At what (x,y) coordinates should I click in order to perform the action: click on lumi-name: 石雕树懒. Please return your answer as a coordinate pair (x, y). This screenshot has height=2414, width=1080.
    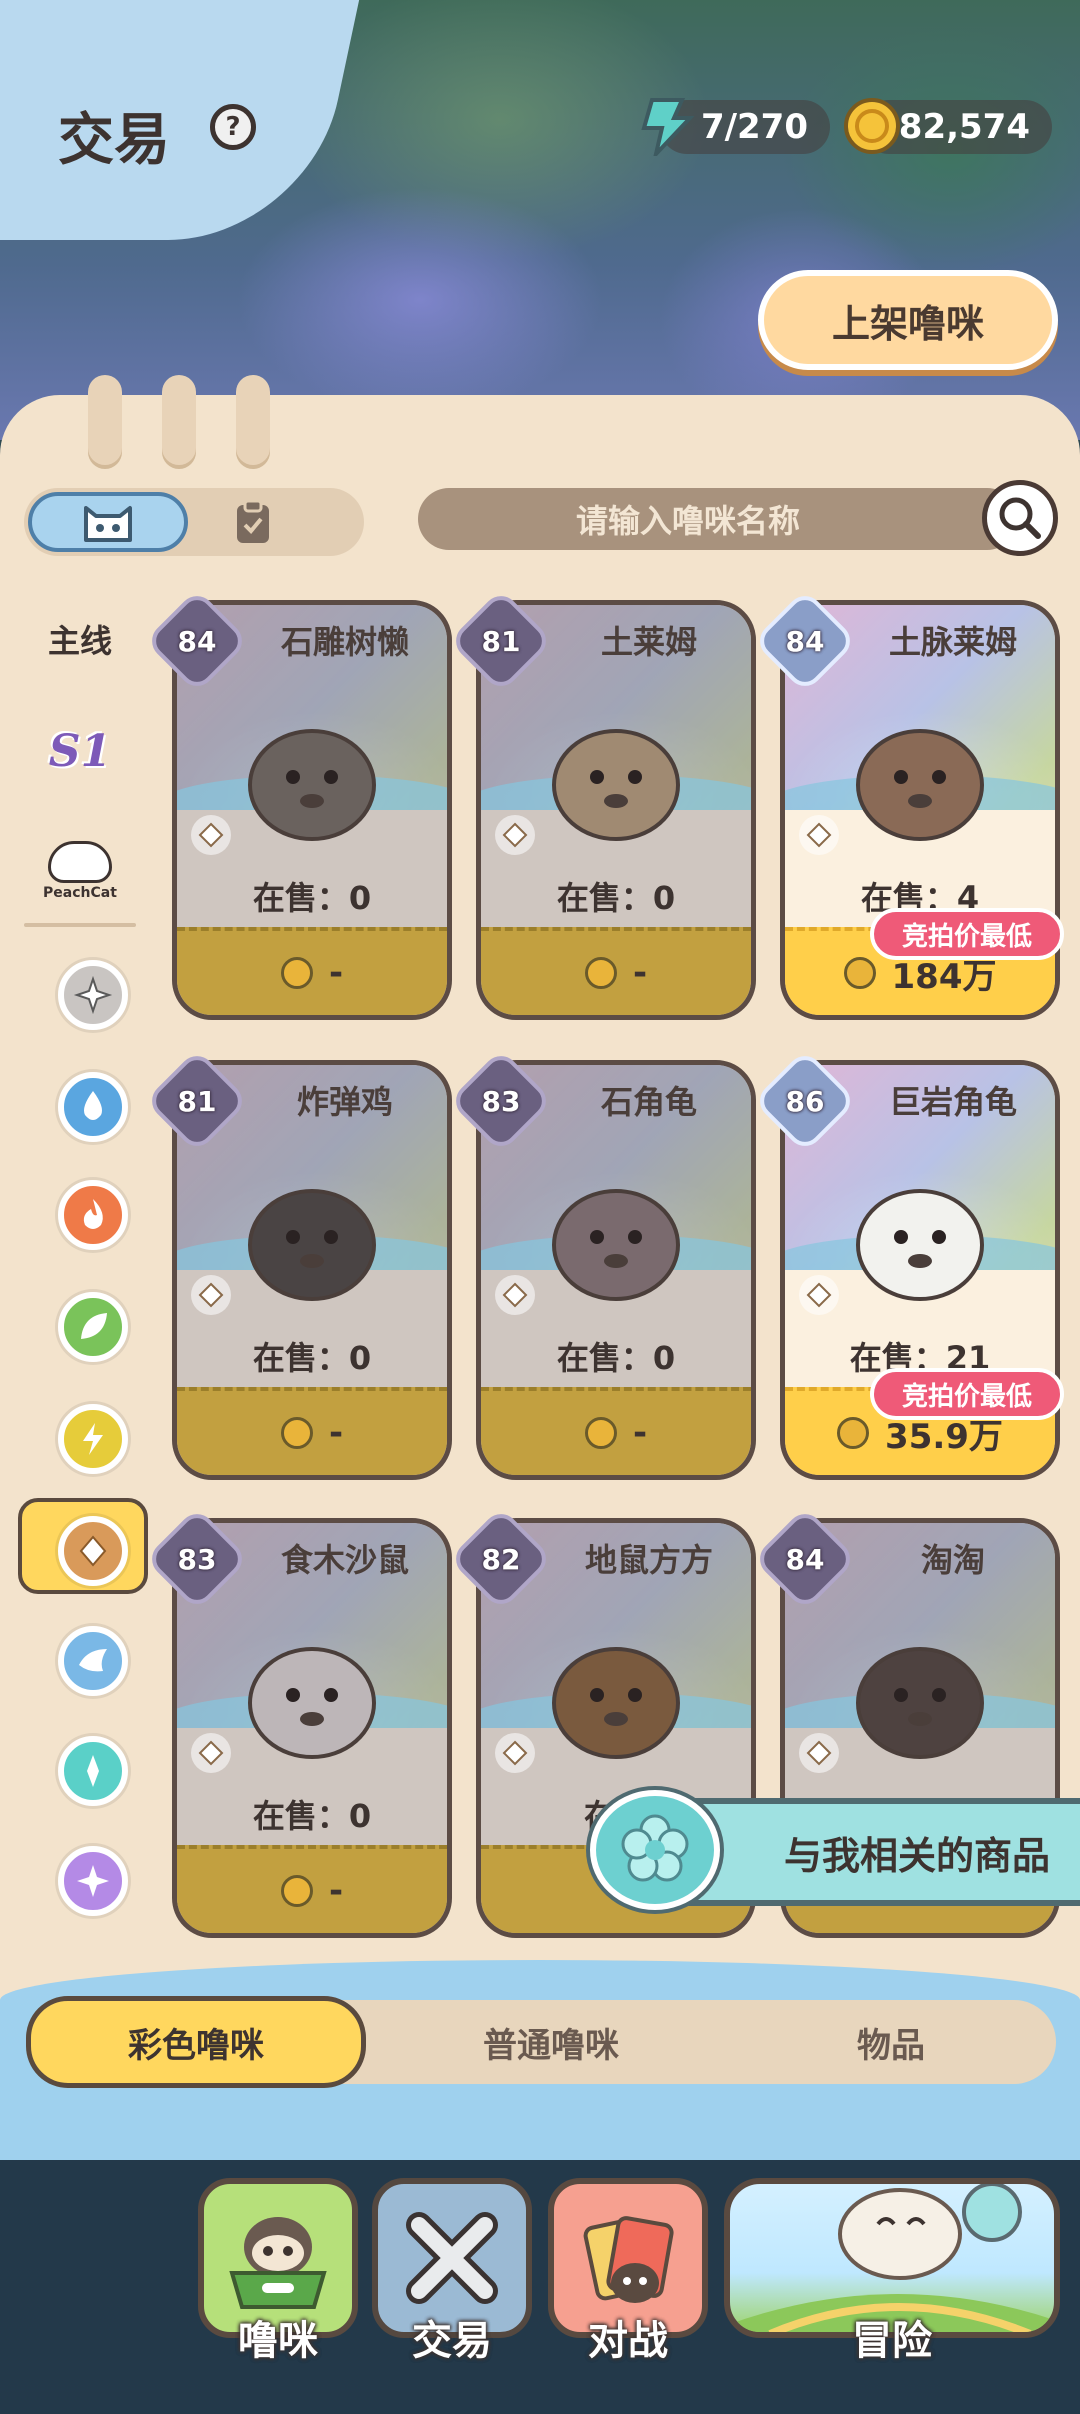
    Looking at the image, I should click on (344, 642).